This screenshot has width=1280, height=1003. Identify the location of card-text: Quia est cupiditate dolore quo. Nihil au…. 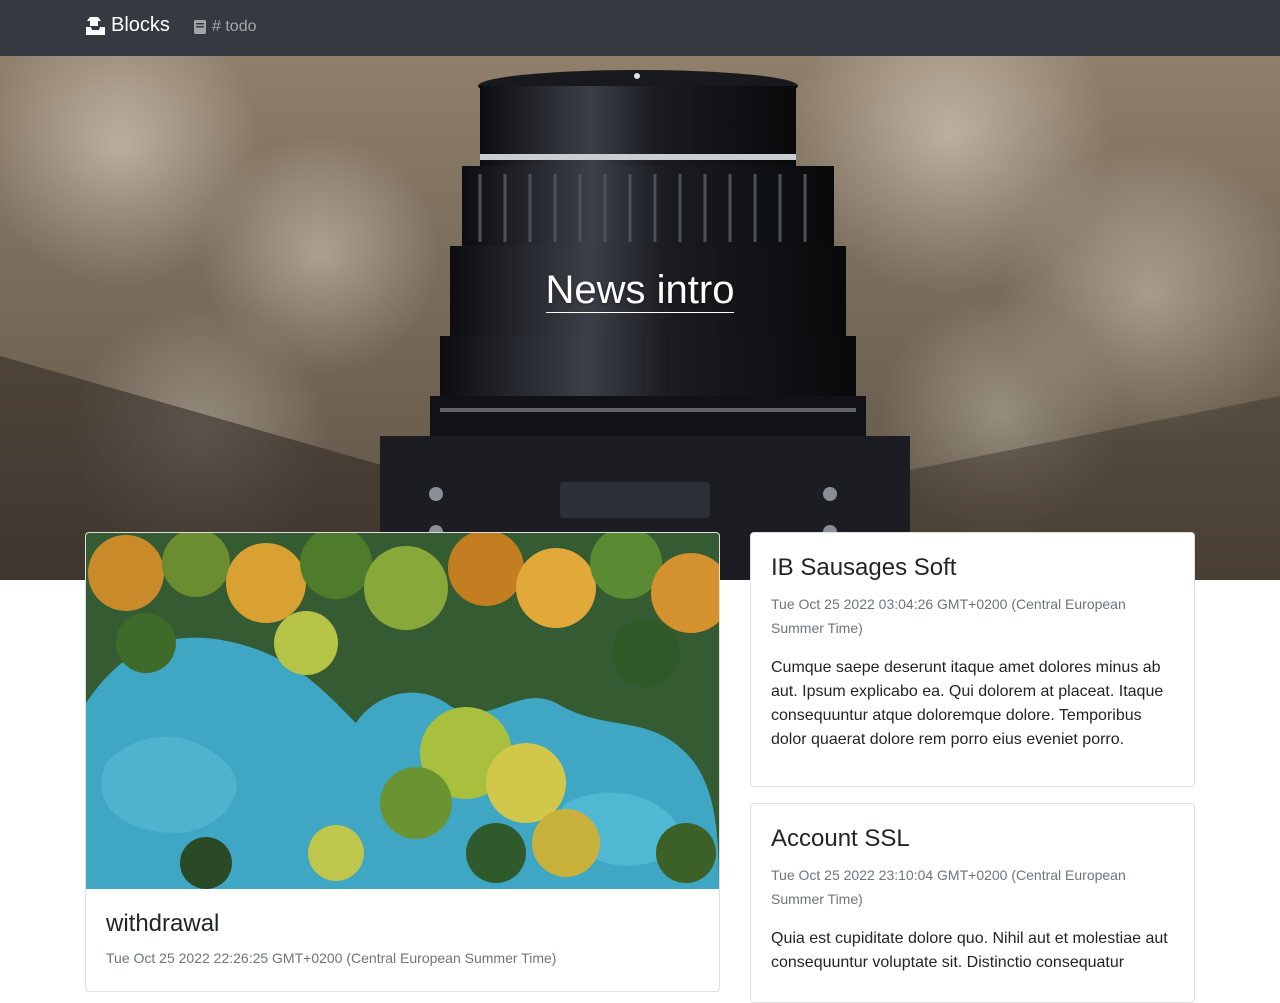
(969, 950).